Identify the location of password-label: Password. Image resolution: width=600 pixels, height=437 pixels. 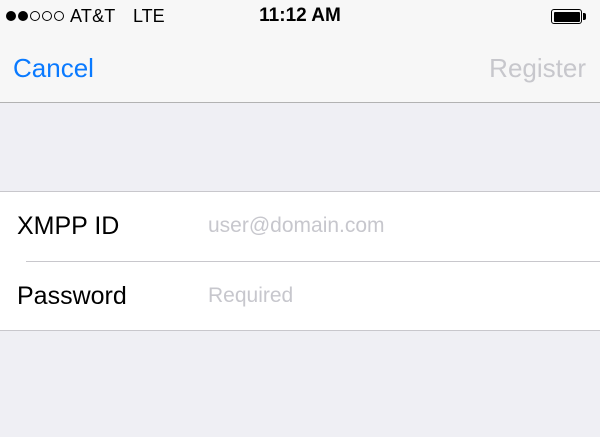
(72, 296).